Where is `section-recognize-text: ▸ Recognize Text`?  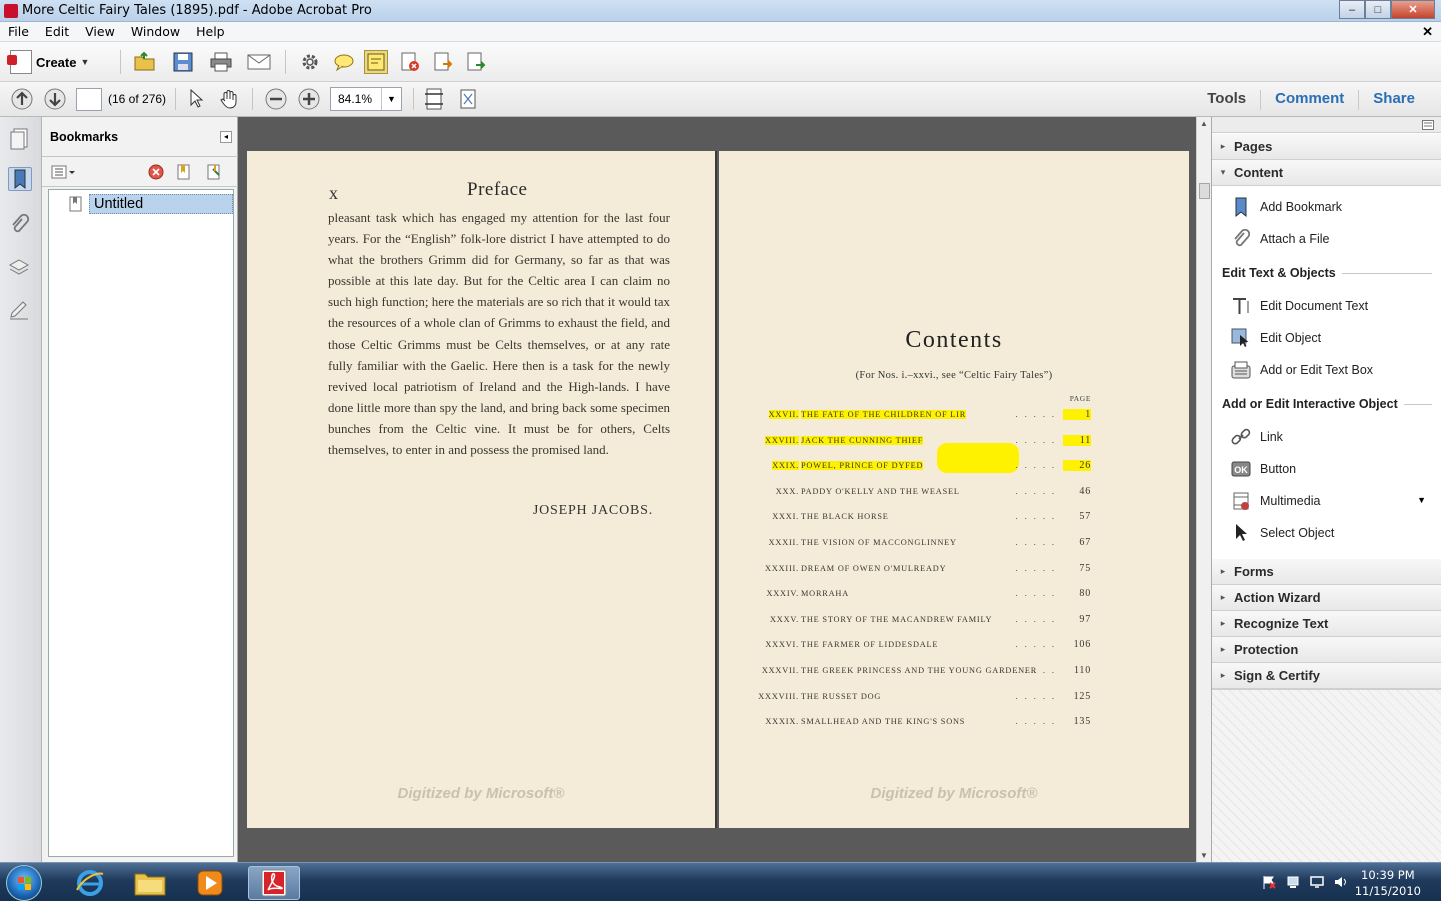
section-recognize-text: ▸ Recognize Text is located at coordinates (1326, 624).